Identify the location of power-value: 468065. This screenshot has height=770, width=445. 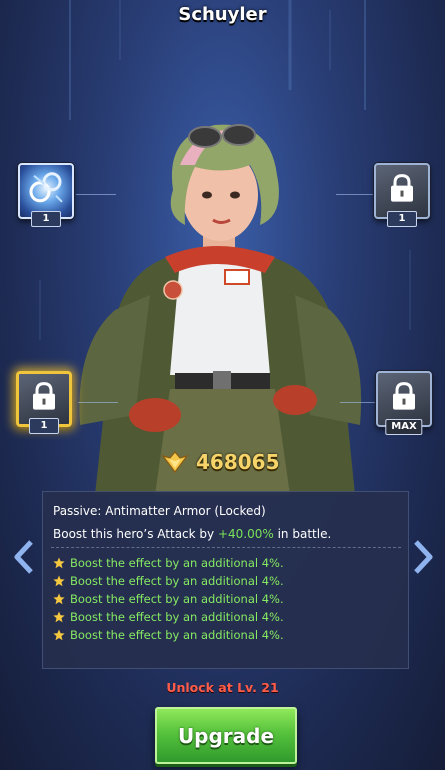
(238, 462).